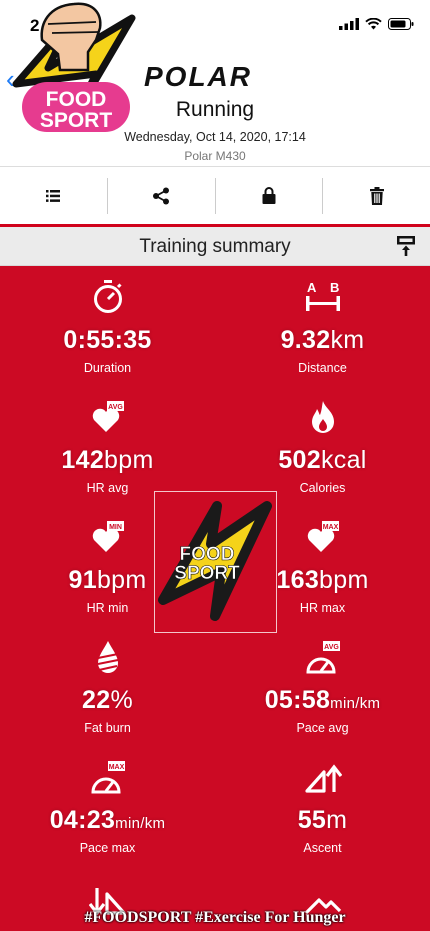  Describe the element at coordinates (108, 416) in the screenshot. I see `heart-avg-icon: AVG` at that location.